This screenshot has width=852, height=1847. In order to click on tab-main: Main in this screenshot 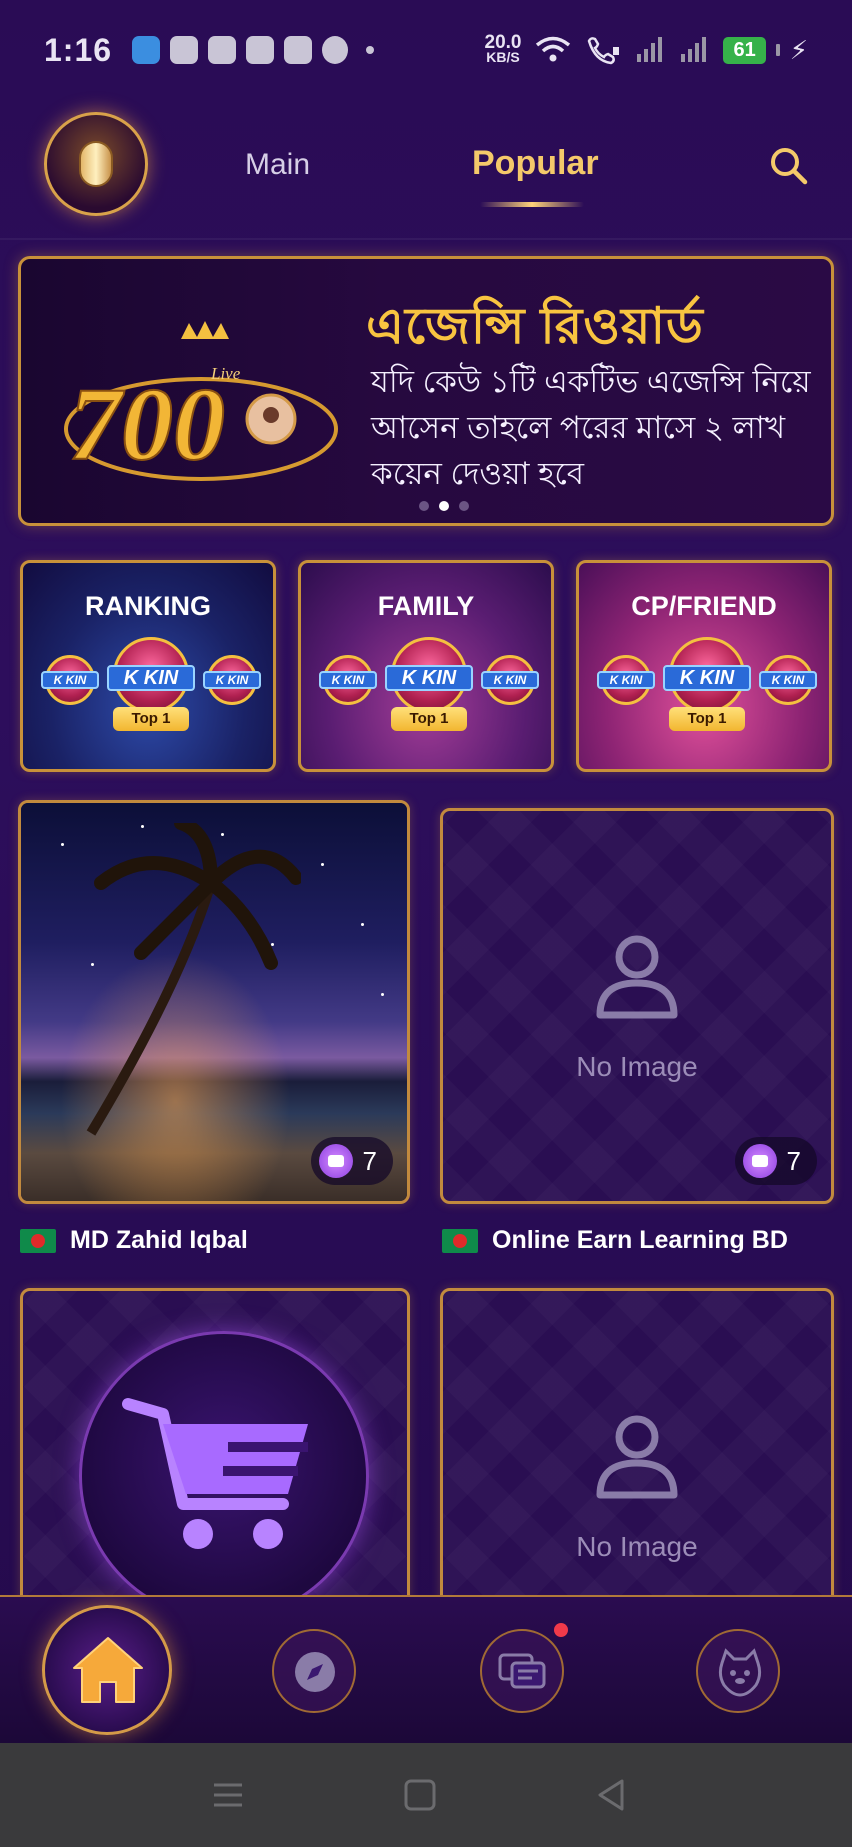, I will do `click(277, 165)`.